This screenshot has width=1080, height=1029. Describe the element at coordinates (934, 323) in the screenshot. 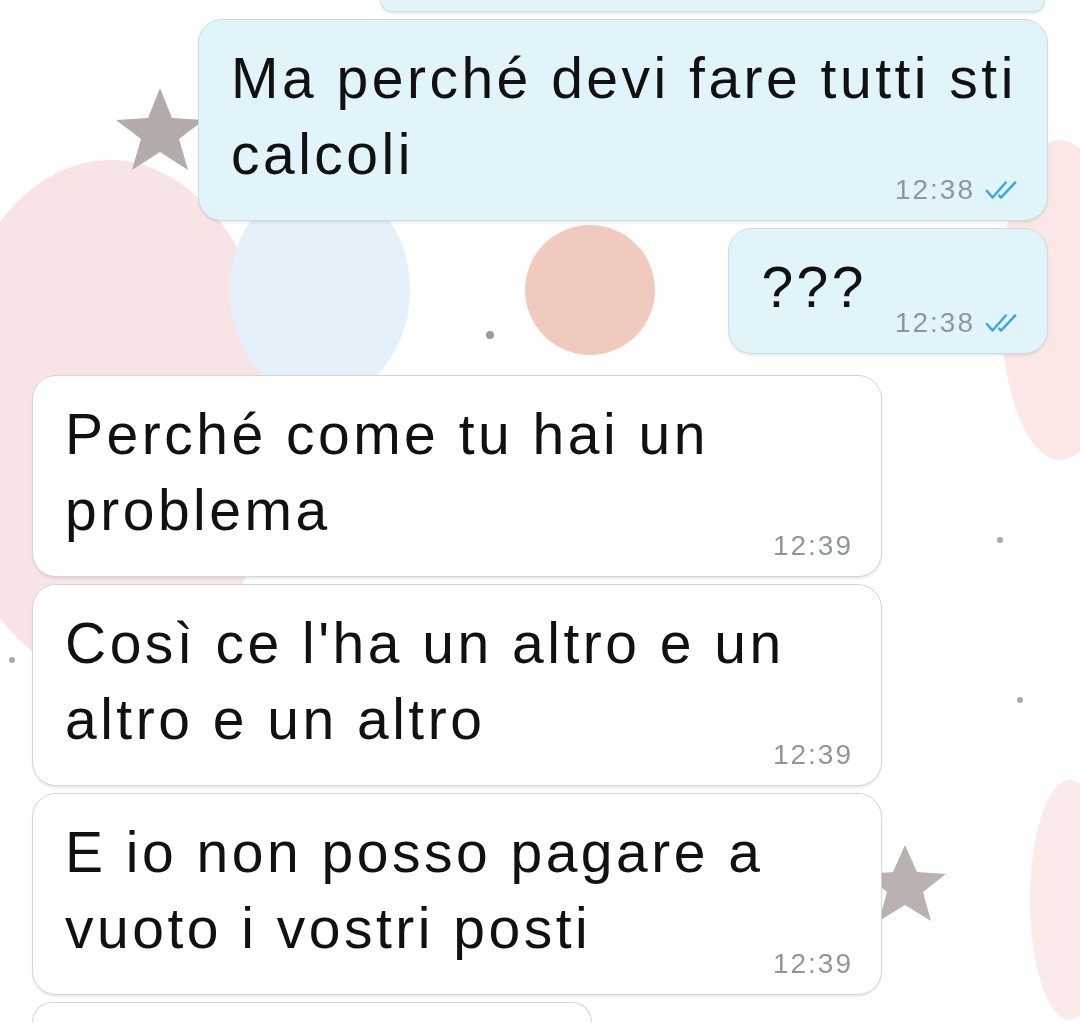

I see `message-time: 12:38` at that location.